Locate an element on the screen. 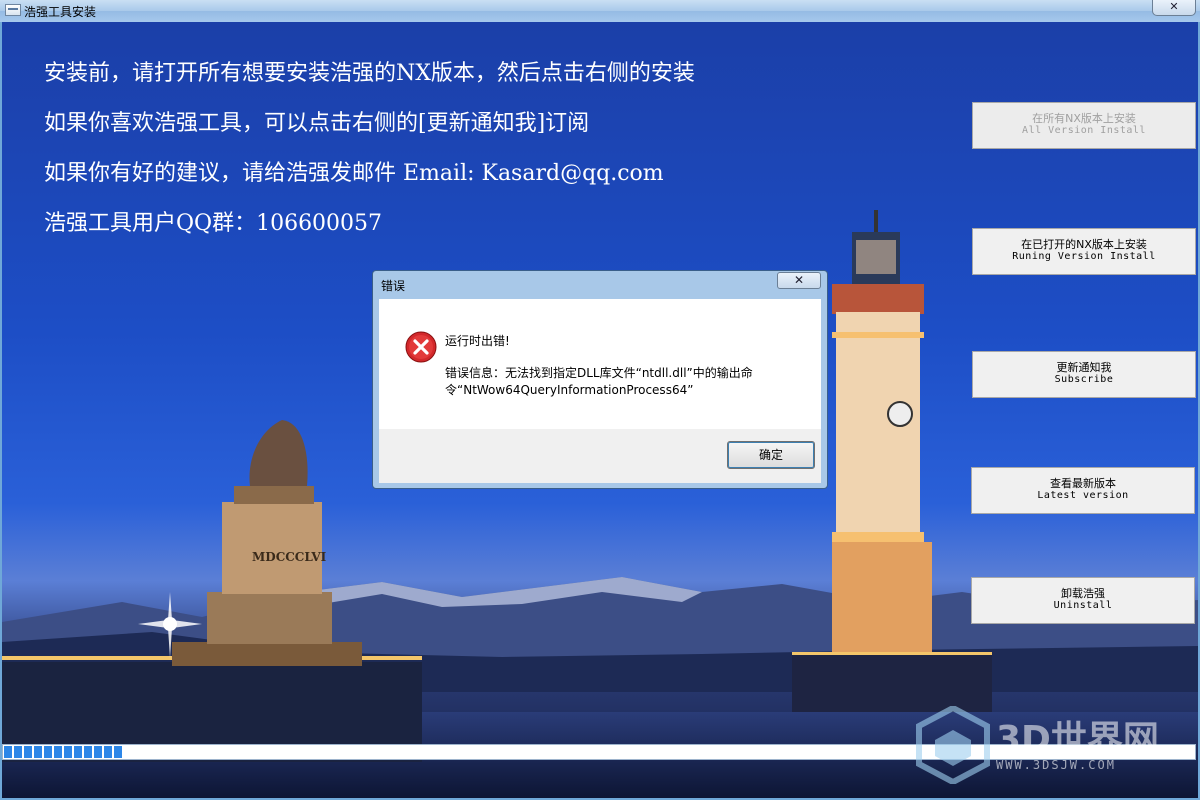 The image size is (1200, 800). lion-monument is located at coordinates (212, 591).